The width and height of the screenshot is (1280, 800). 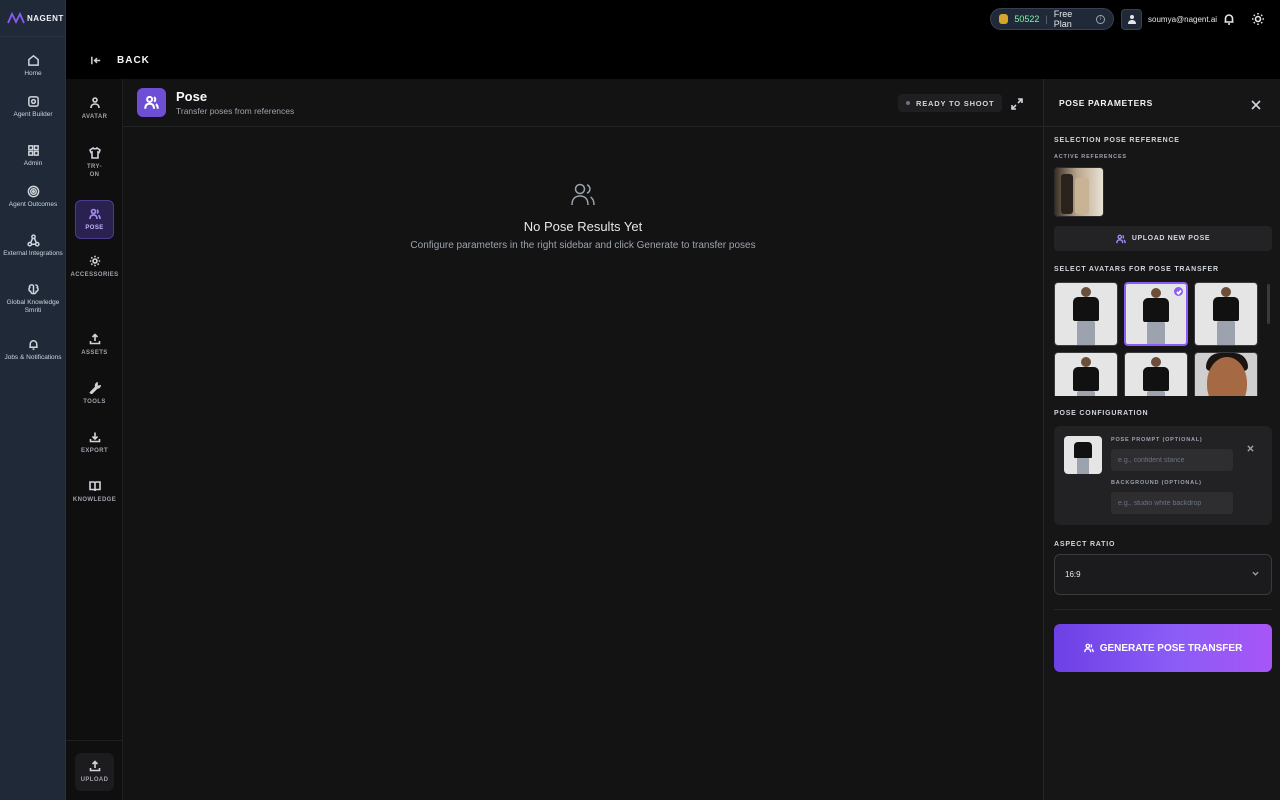 I want to click on background-input, so click(x=1172, y=503).